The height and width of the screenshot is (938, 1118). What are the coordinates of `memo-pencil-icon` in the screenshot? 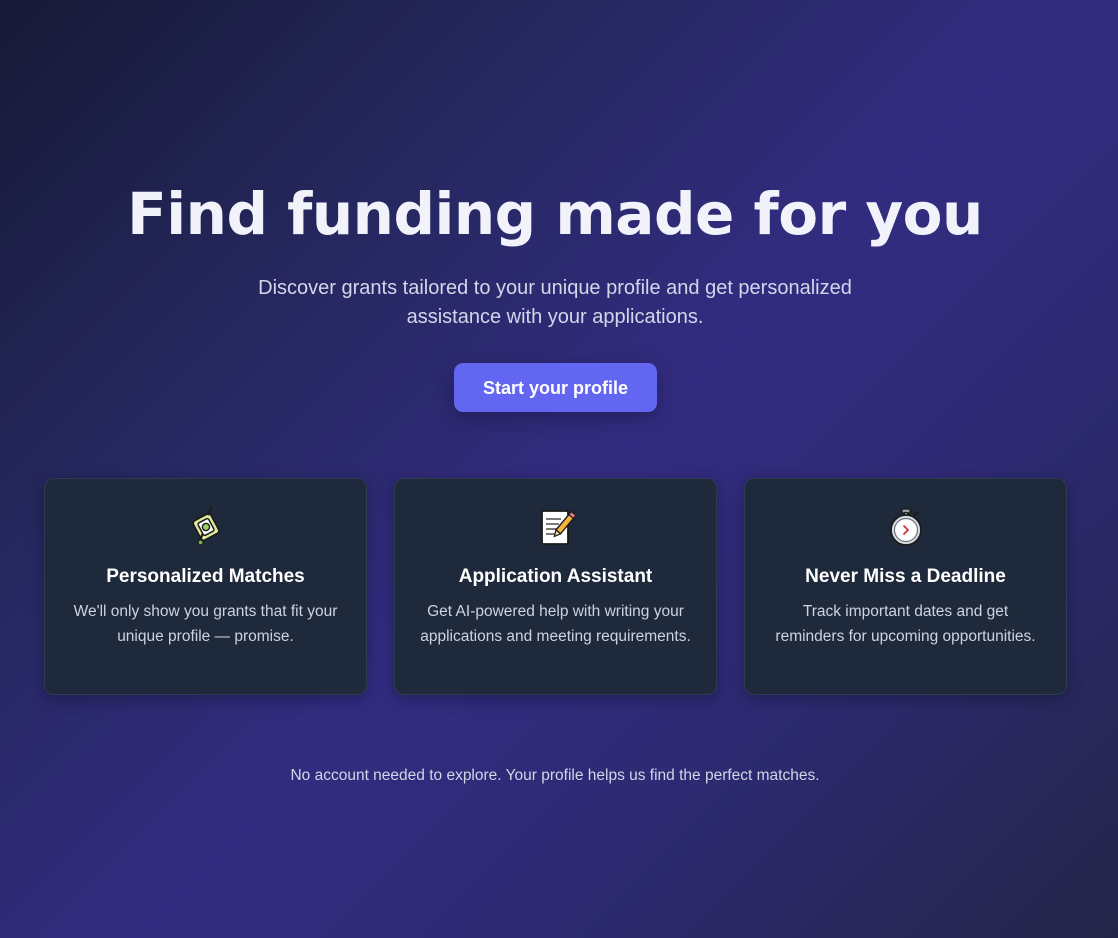 It's located at (558, 527).